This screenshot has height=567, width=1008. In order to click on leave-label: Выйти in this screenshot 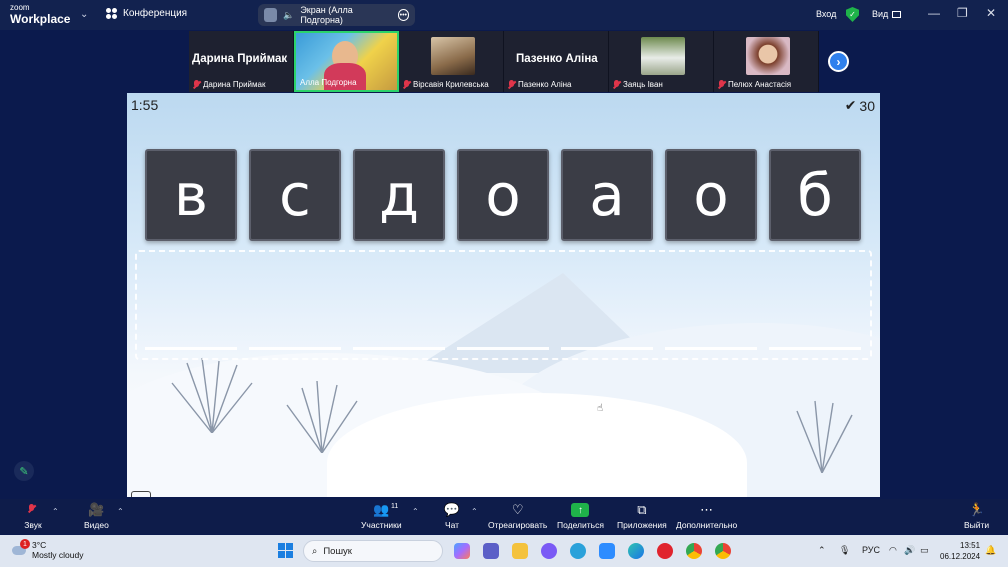, I will do `click(977, 525)`.